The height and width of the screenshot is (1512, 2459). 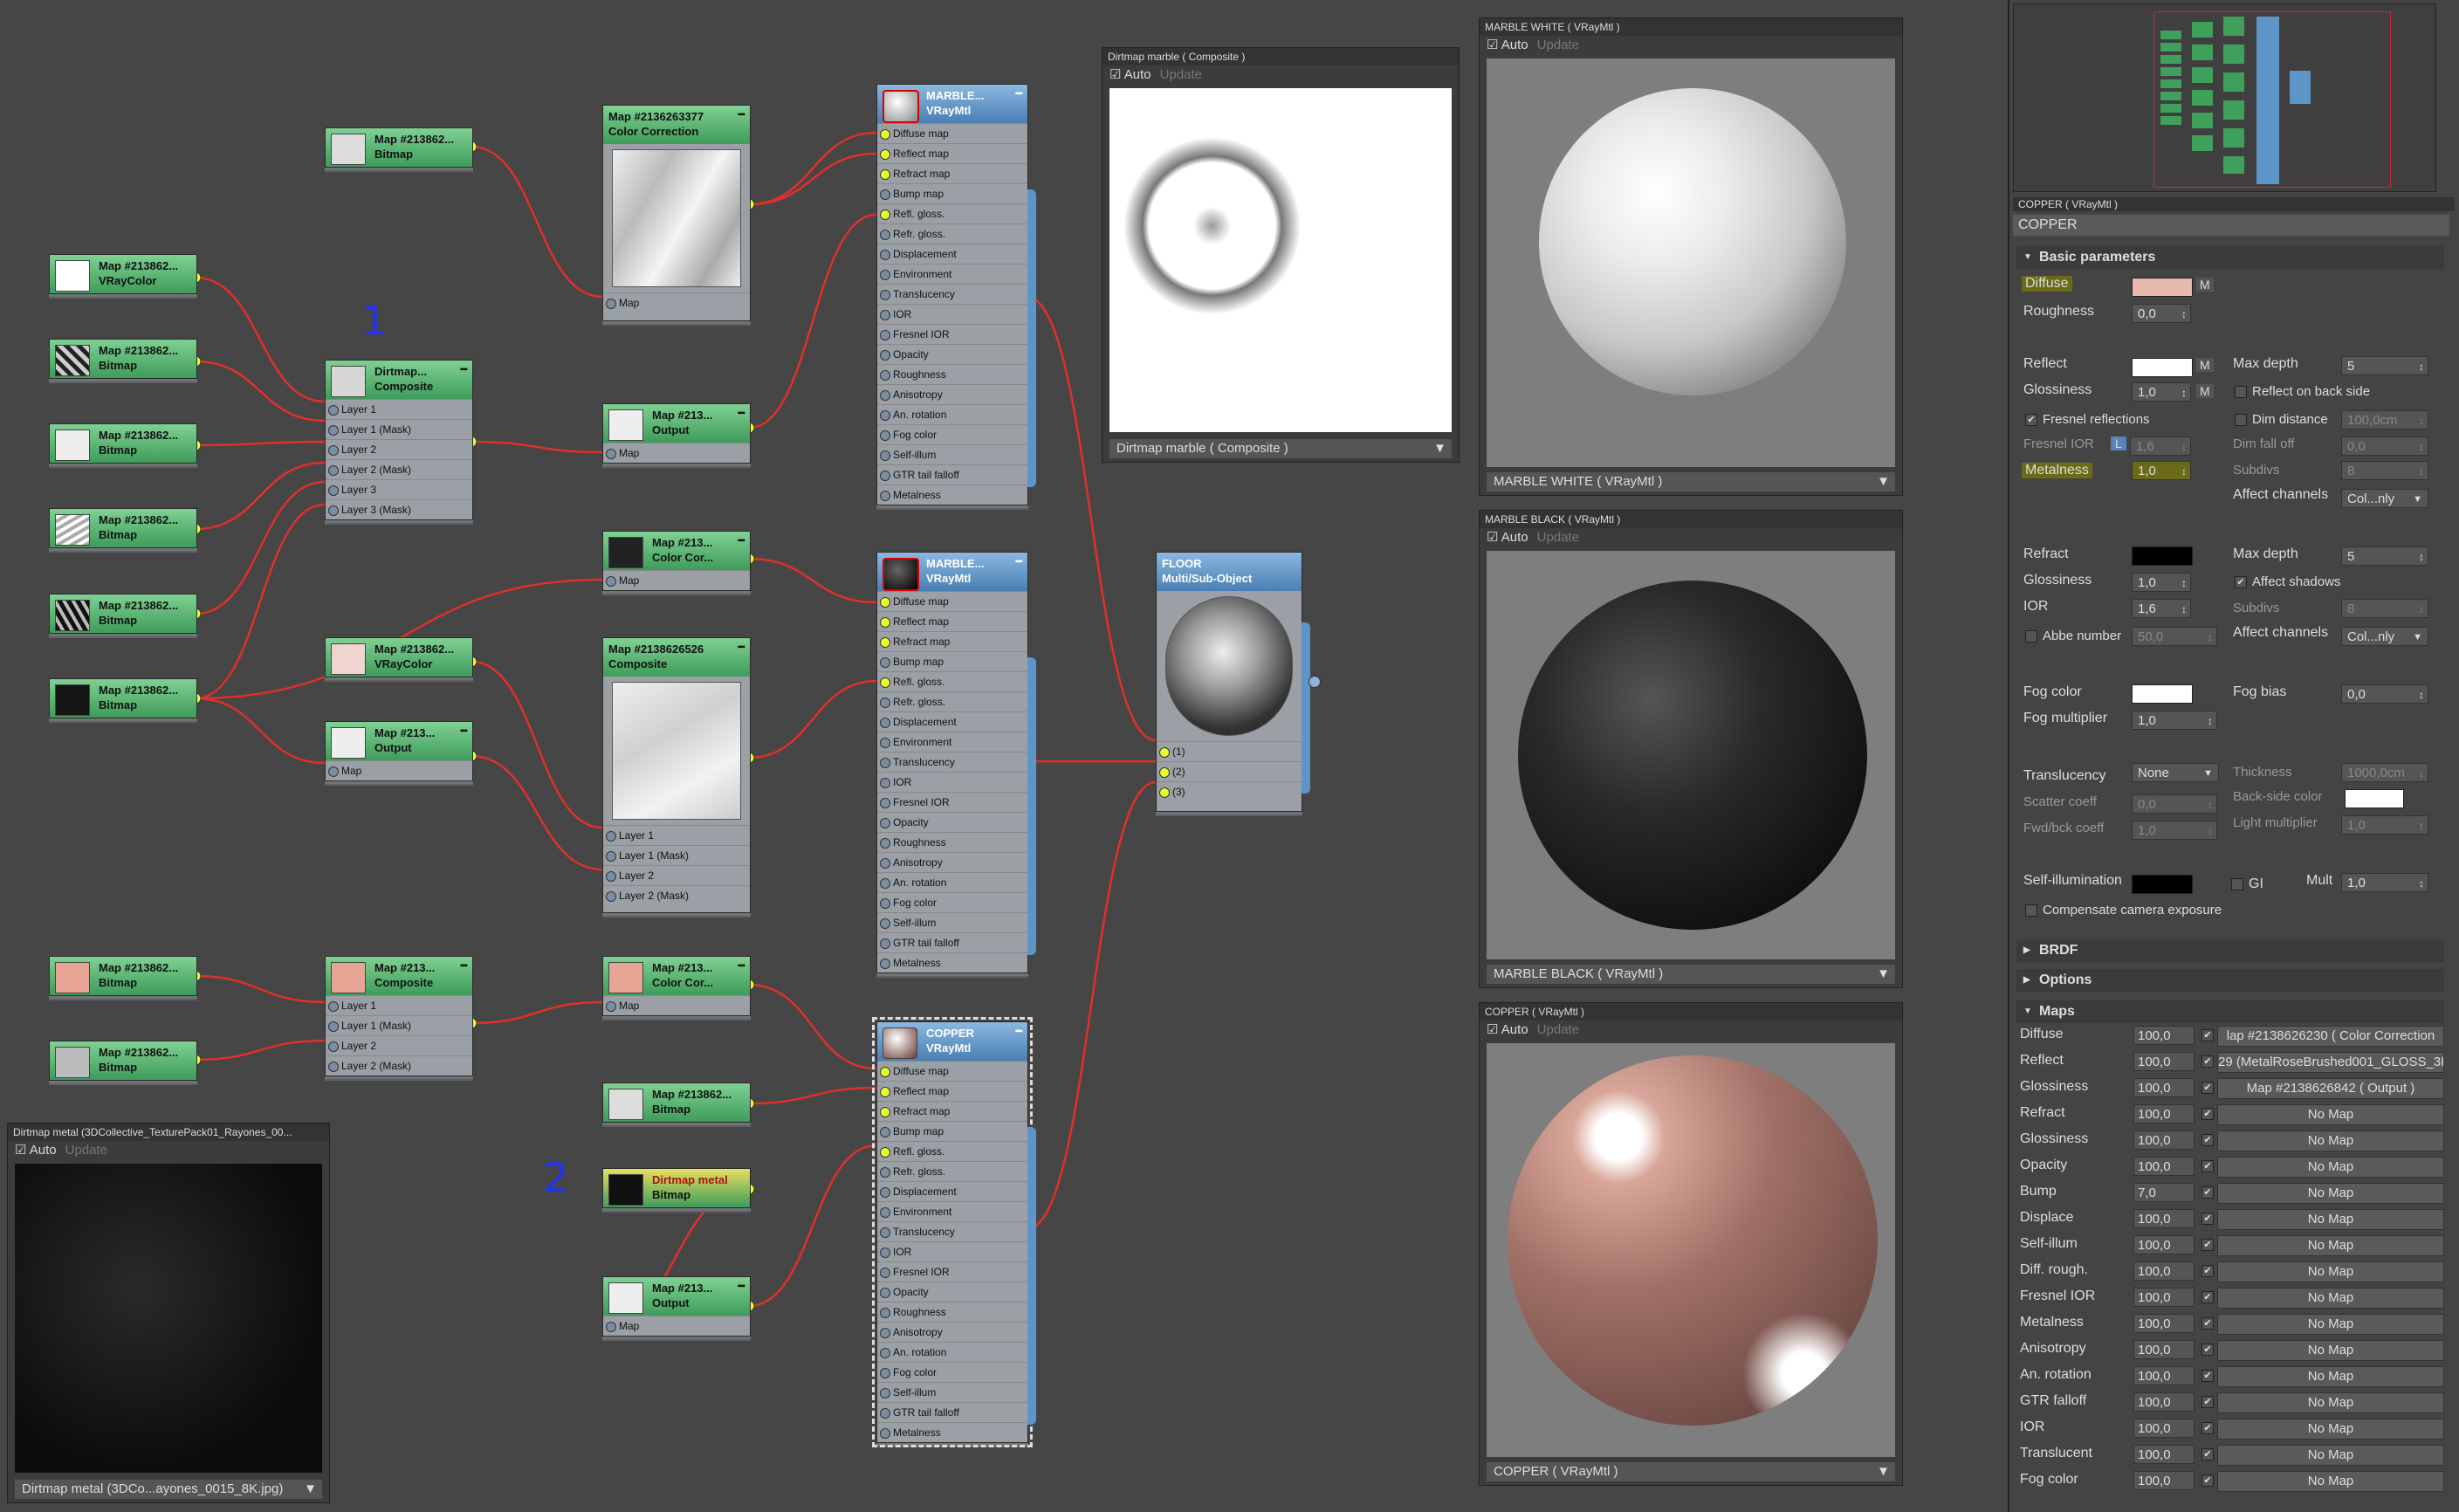 I want to click on node-bitmap-f: Map #213862... Bitmap, so click(x=123, y=976).